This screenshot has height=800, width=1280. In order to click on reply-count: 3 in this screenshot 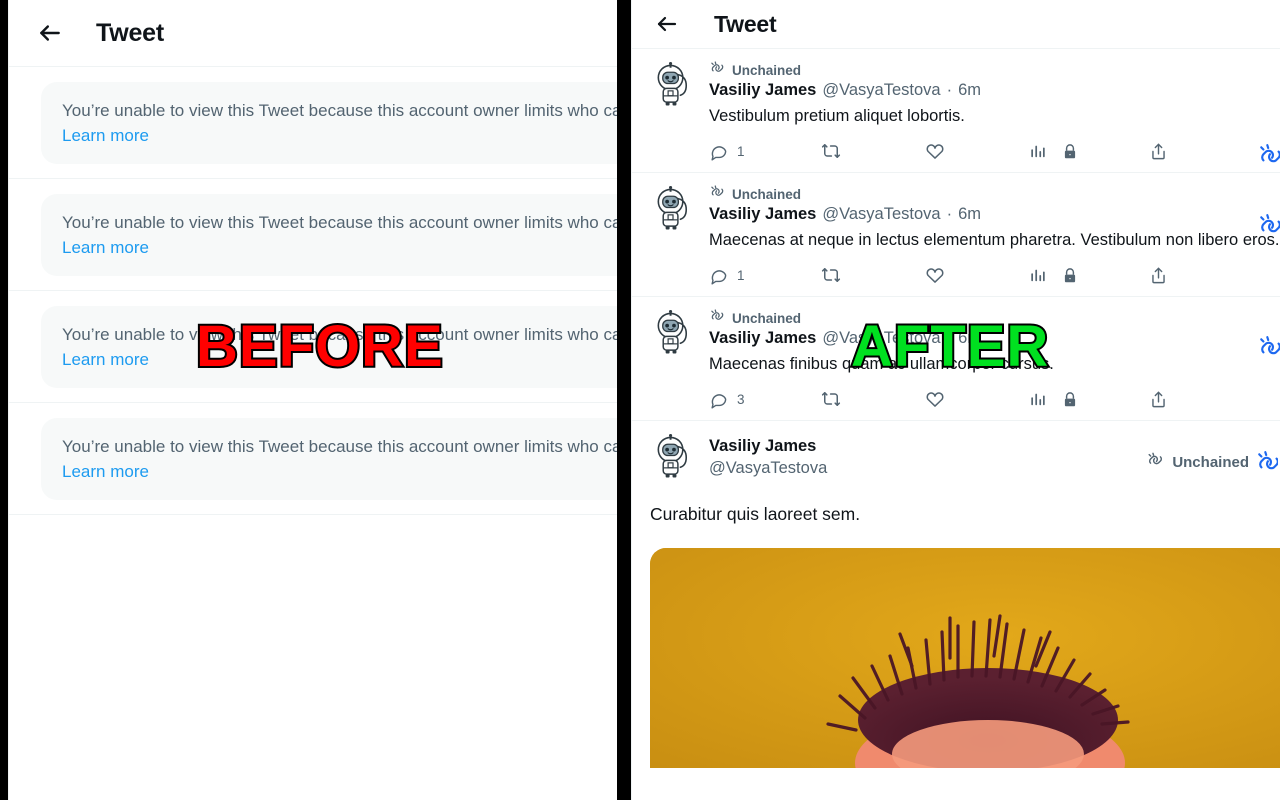, I will do `click(741, 399)`.